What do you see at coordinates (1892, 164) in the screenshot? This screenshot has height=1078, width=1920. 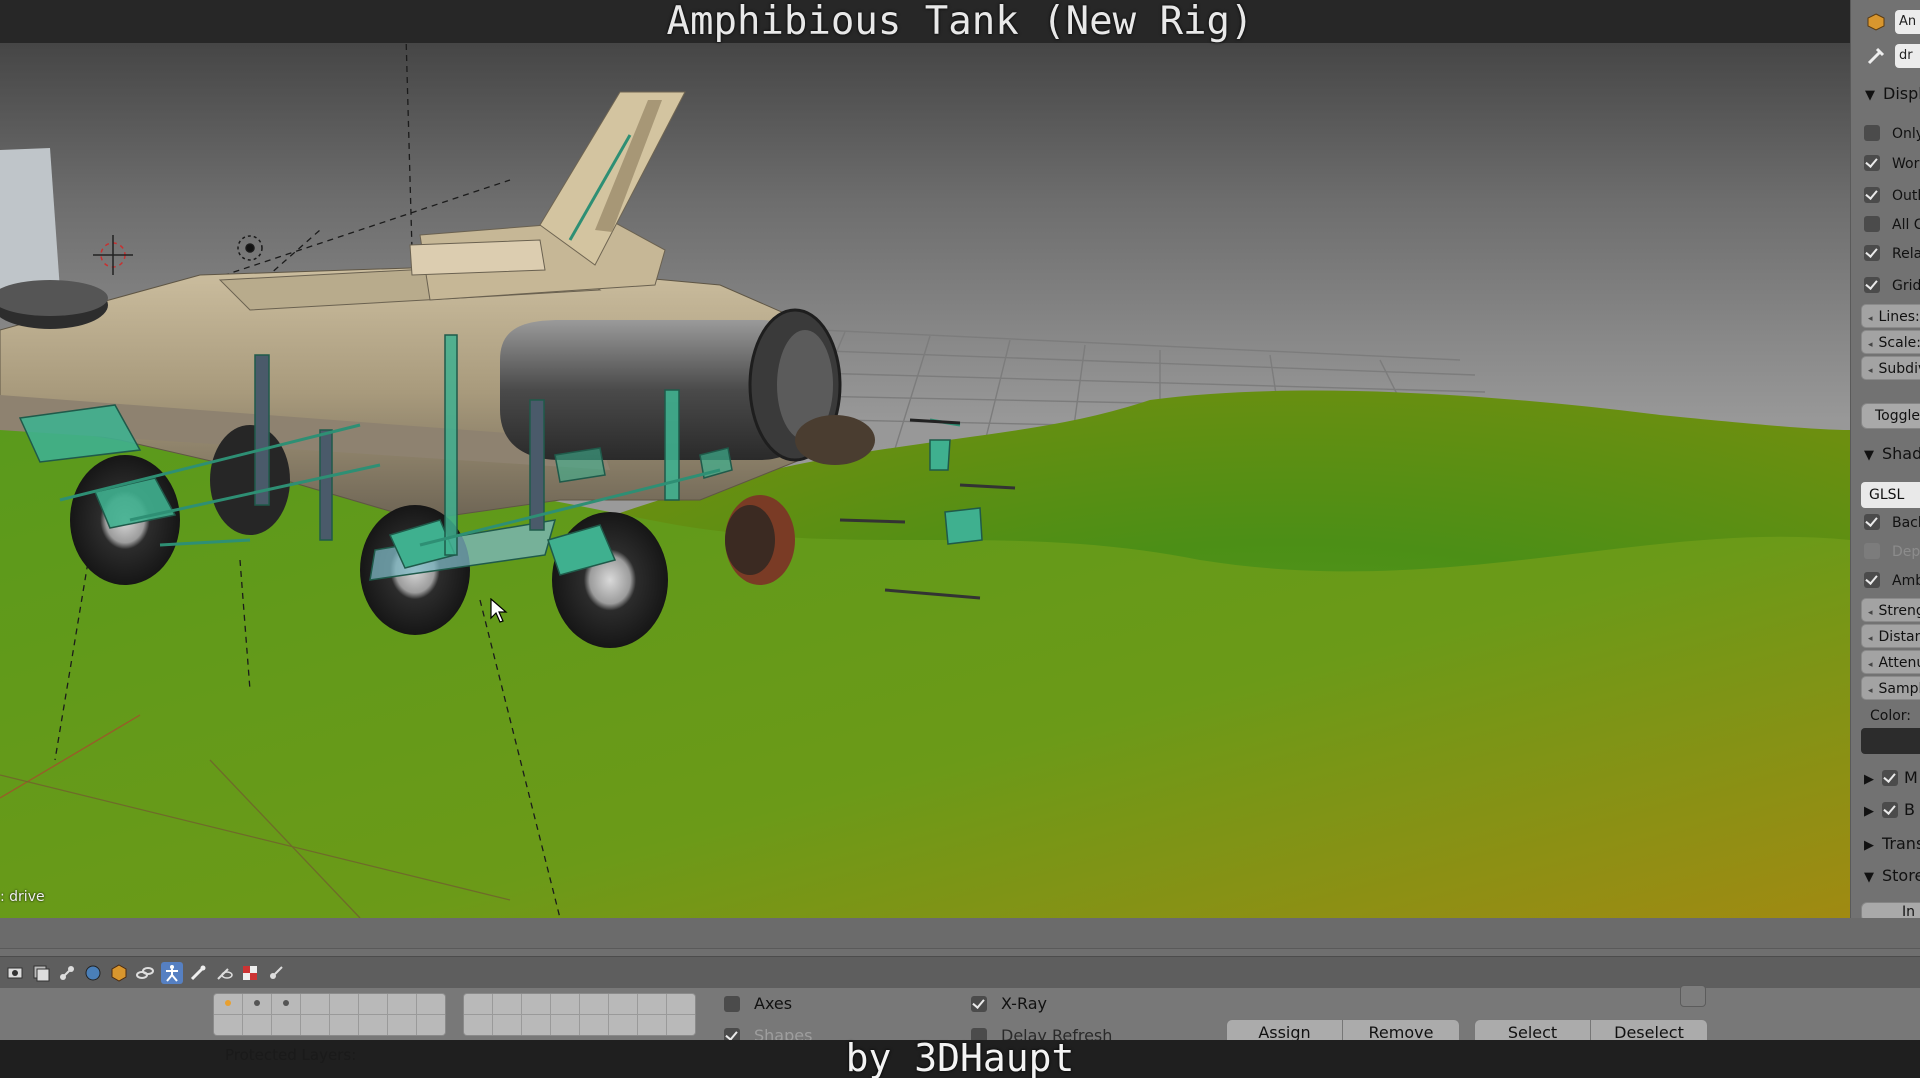 I see `display-world-checkbox: Worl` at bounding box center [1892, 164].